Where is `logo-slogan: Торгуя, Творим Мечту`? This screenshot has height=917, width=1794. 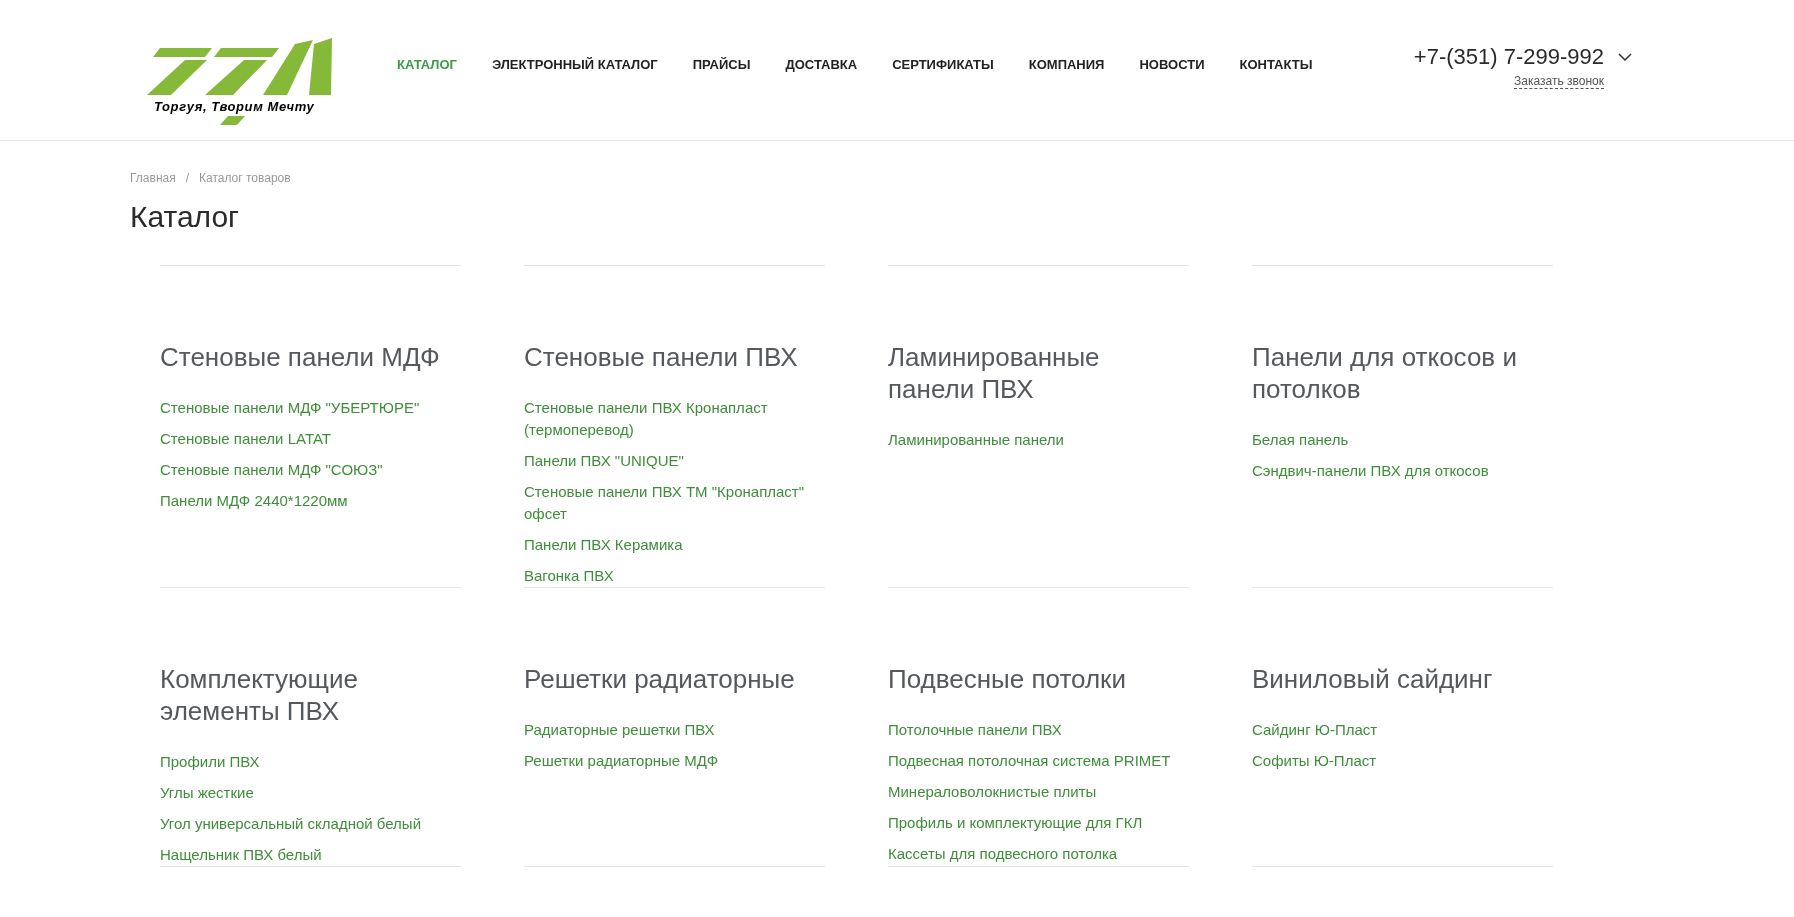 logo-slogan: Торгуя, Творим Мечту is located at coordinates (235, 107).